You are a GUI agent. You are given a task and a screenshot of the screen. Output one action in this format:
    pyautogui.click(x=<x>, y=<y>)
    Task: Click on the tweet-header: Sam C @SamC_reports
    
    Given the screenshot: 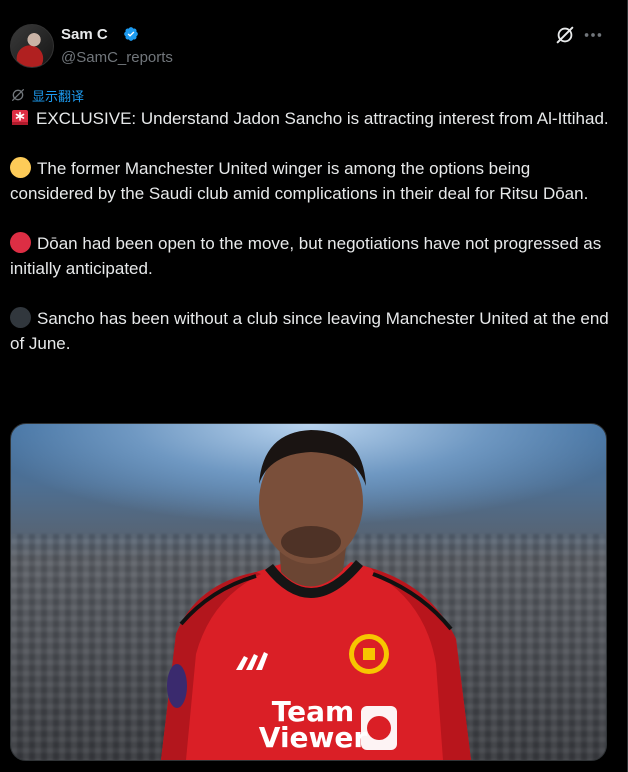 What is the action you would take?
    pyautogui.click(x=310, y=46)
    